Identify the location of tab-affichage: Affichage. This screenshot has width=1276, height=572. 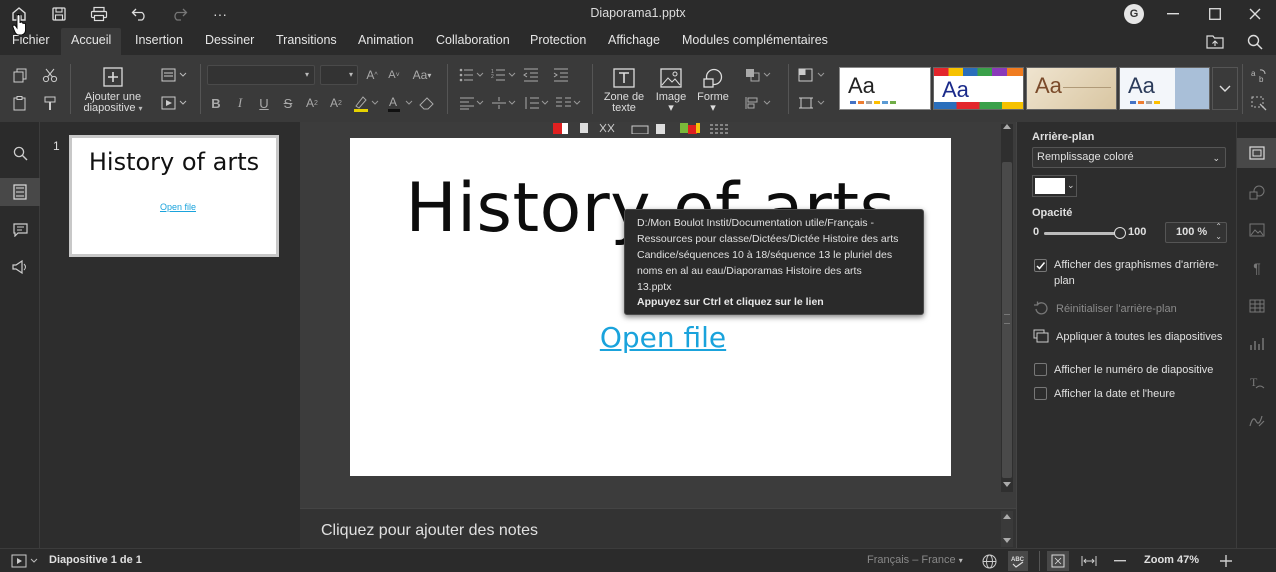
(634, 40).